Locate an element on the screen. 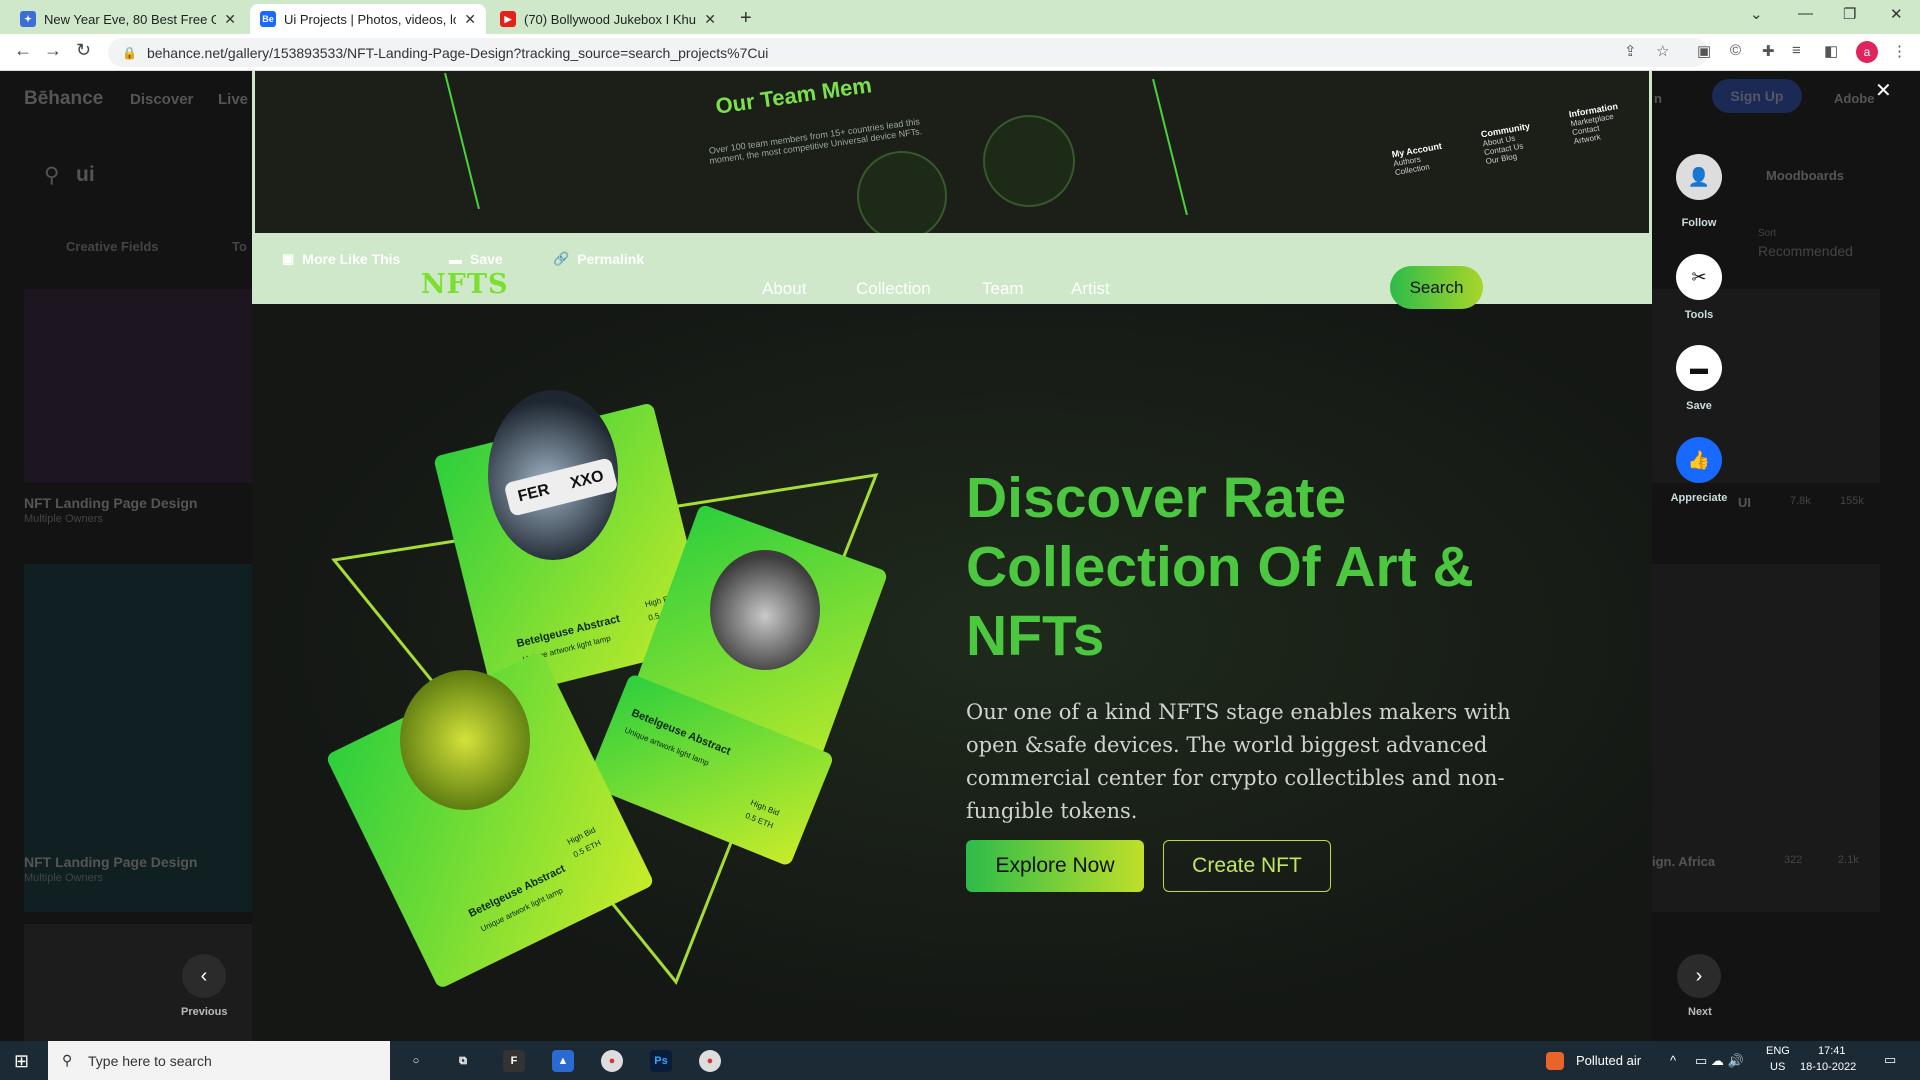  photoshop-icon: Ps is located at coordinates (661, 1061).